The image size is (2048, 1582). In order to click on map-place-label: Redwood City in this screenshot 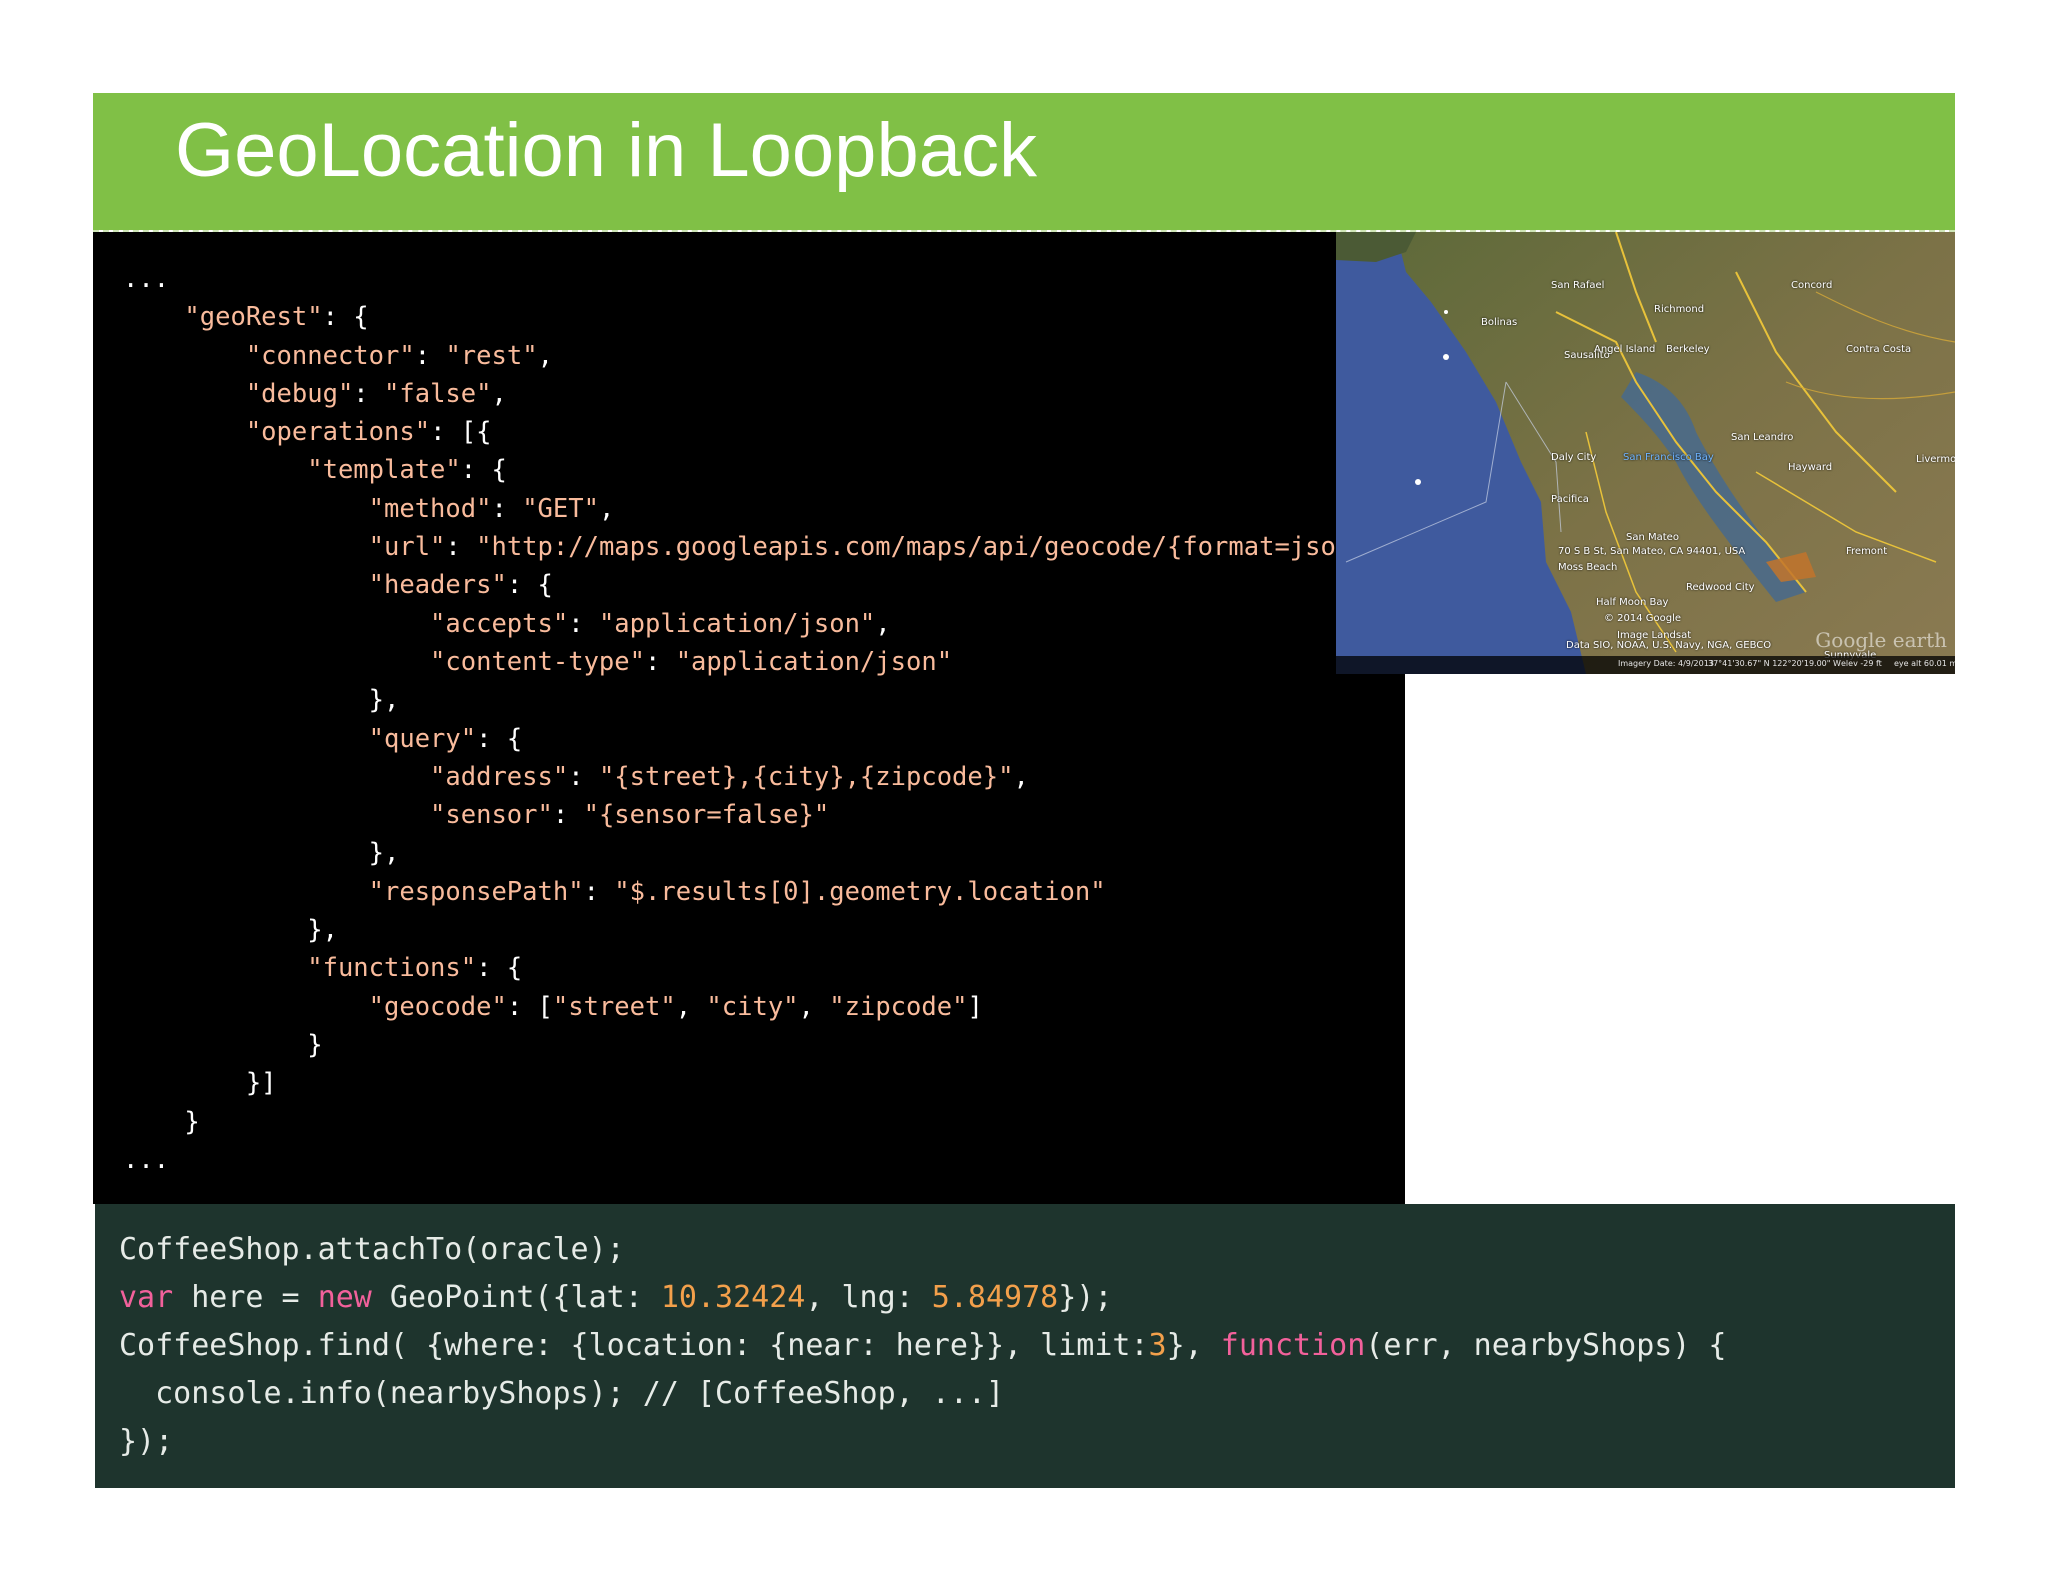, I will do `click(1720, 587)`.